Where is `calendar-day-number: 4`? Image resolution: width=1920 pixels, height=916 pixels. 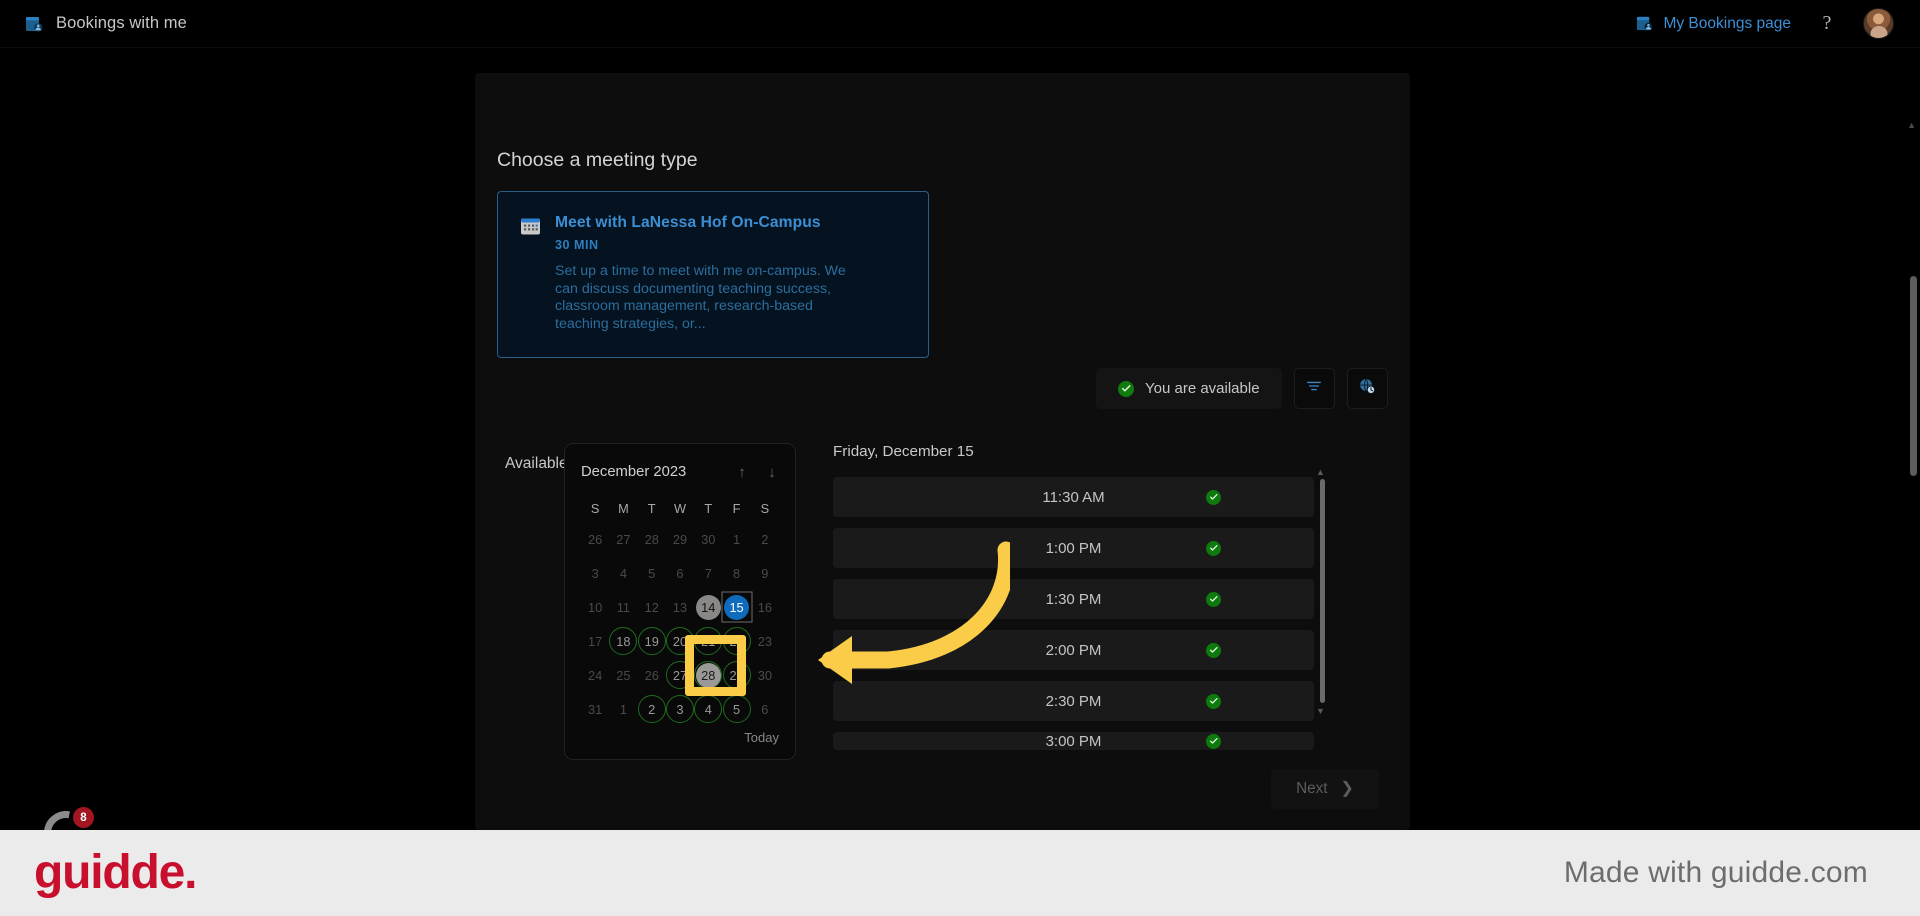 calendar-day-number: 4 is located at coordinates (623, 573).